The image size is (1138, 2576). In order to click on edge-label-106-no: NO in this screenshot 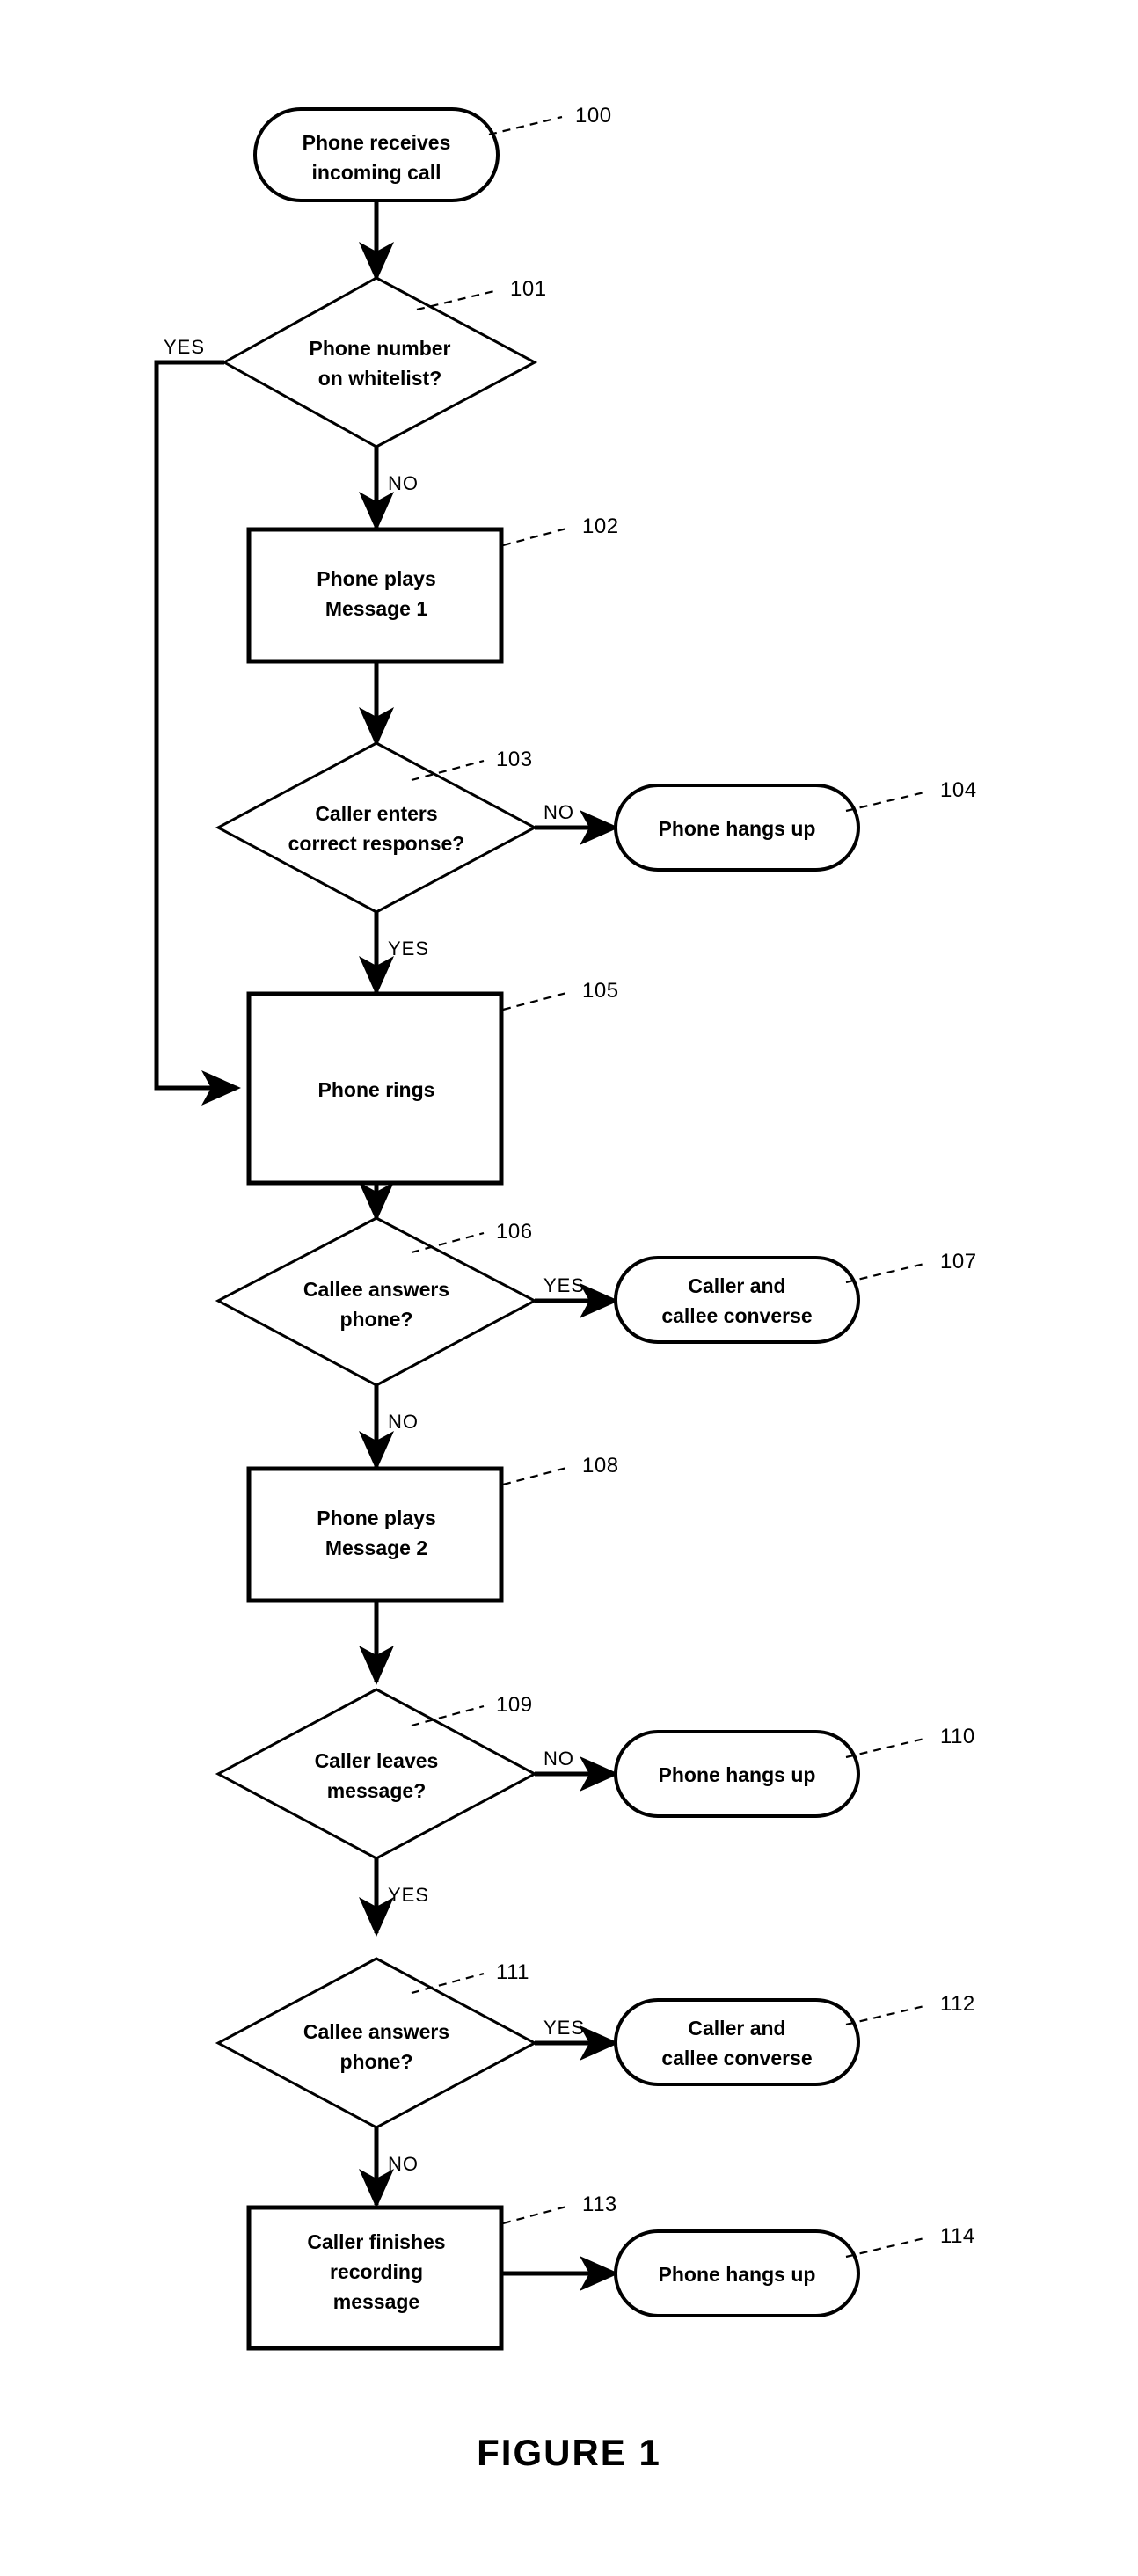, I will do `click(403, 1422)`.